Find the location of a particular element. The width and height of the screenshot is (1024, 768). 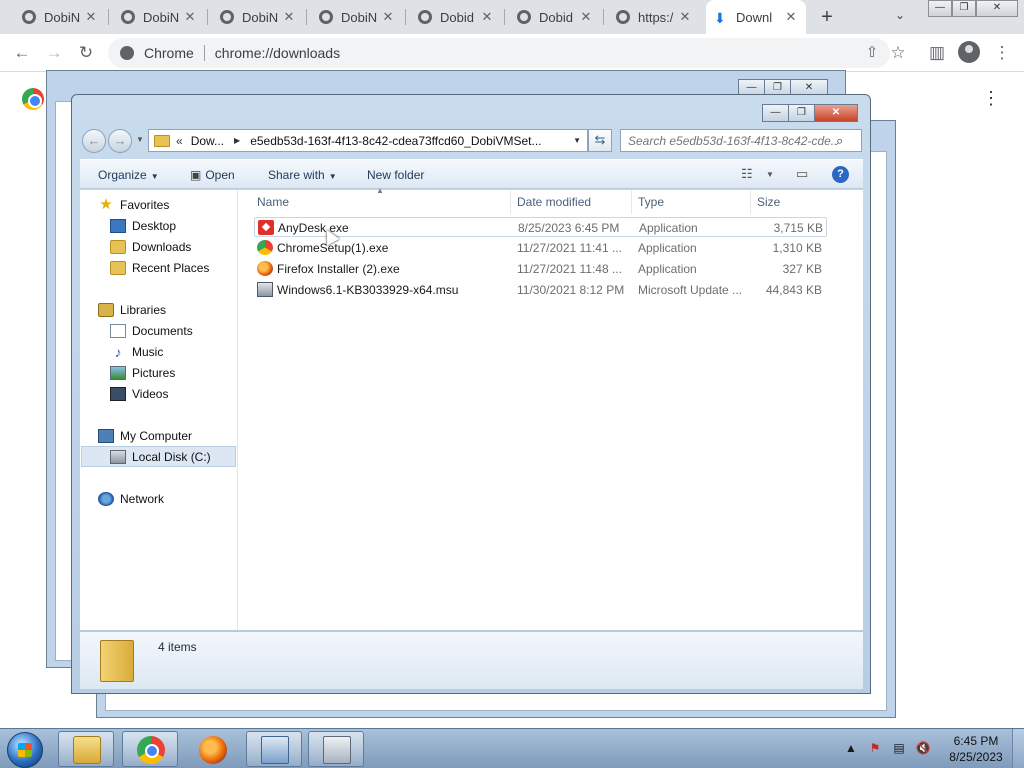

nav-my-computer: My Computer is located at coordinates (145, 436).